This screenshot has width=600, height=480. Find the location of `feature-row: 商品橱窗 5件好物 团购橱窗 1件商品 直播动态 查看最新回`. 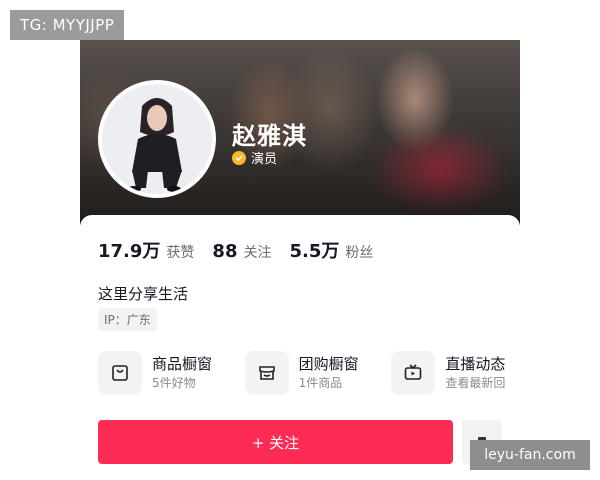

feature-row: 商品橱窗 5件好物 团购橱窗 1件商品 直播动态 查看最新回 is located at coordinates (309, 373).